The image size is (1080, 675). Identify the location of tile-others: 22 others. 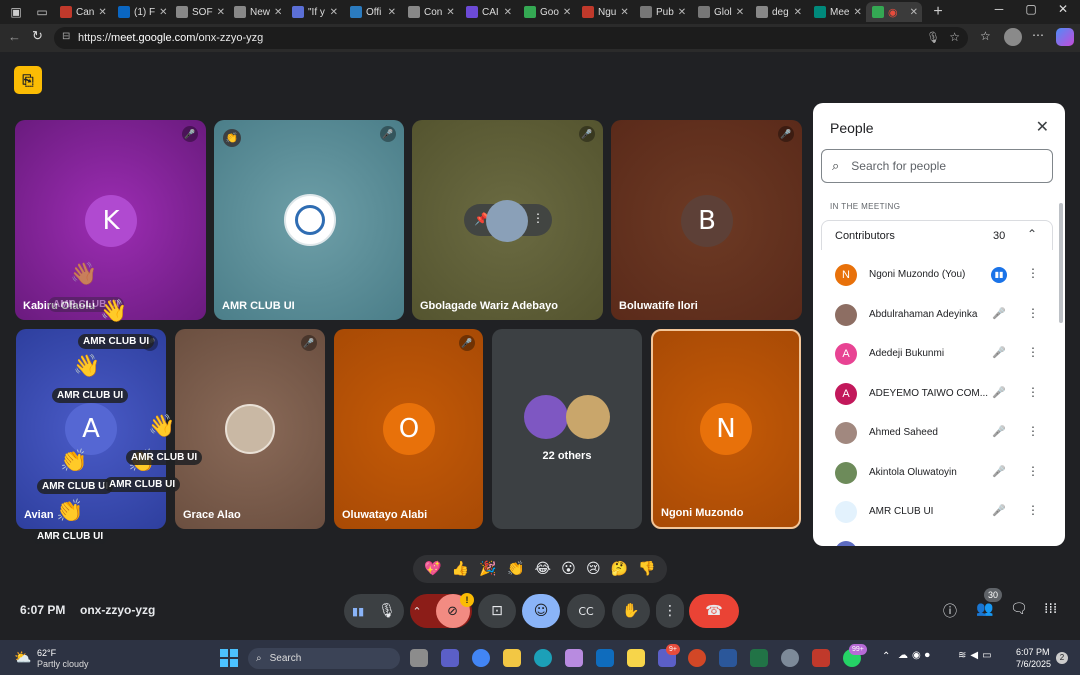
(567, 429).